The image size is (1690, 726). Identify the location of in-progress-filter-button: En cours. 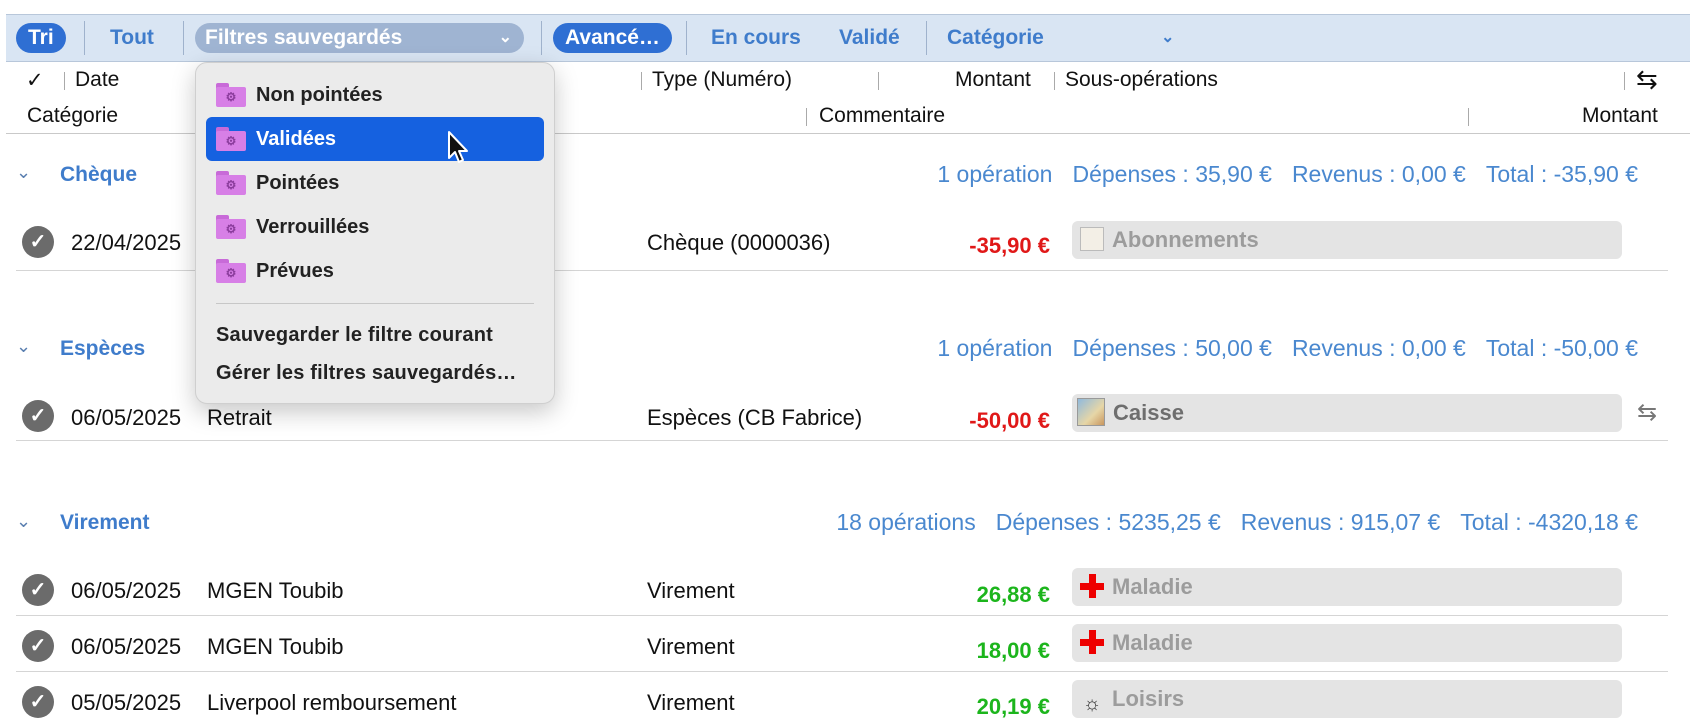
(756, 38).